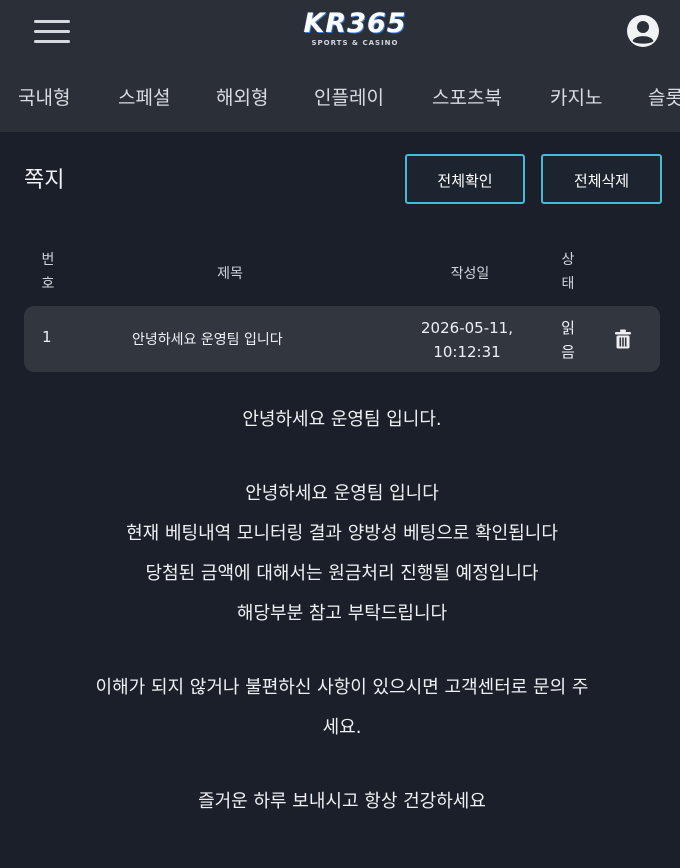 The image size is (680, 868). What do you see at coordinates (568, 352) in the screenshot?
I see `row-status-line2: 음` at bounding box center [568, 352].